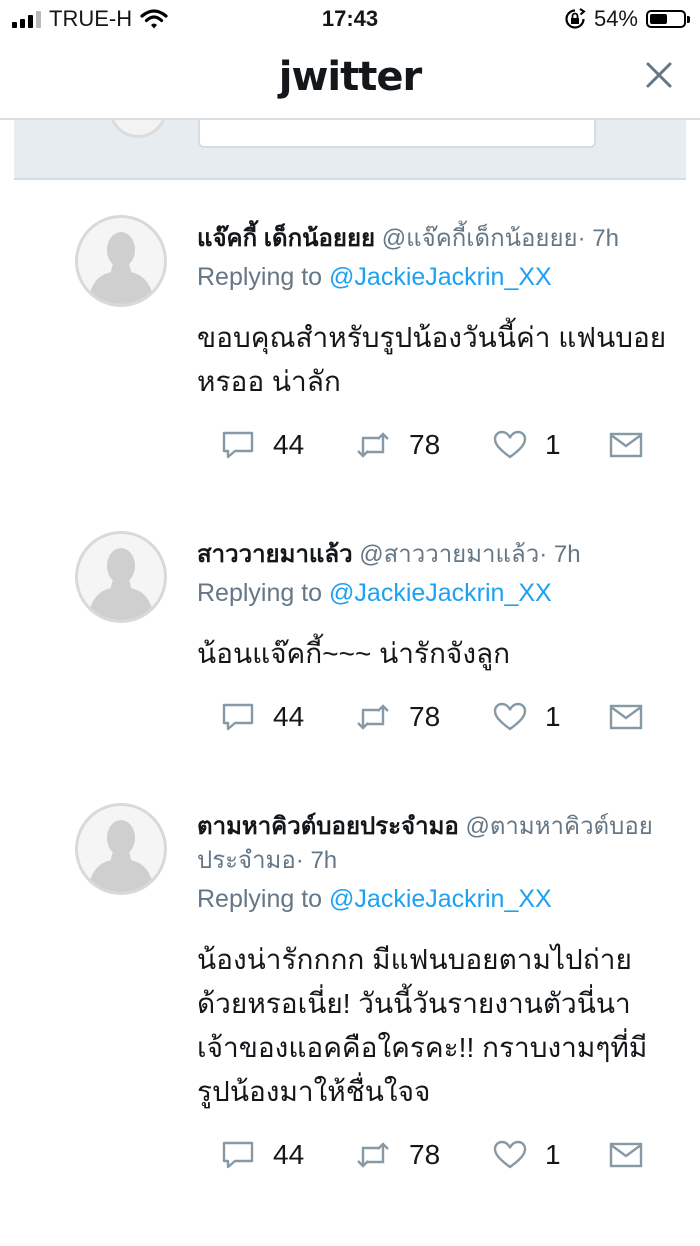 Image resolution: width=700 pixels, height=1246 pixels. What do you see at coordinates (138, 129) in the screenshot?
I see `composer-avatar` at bounding box center [138, 129].